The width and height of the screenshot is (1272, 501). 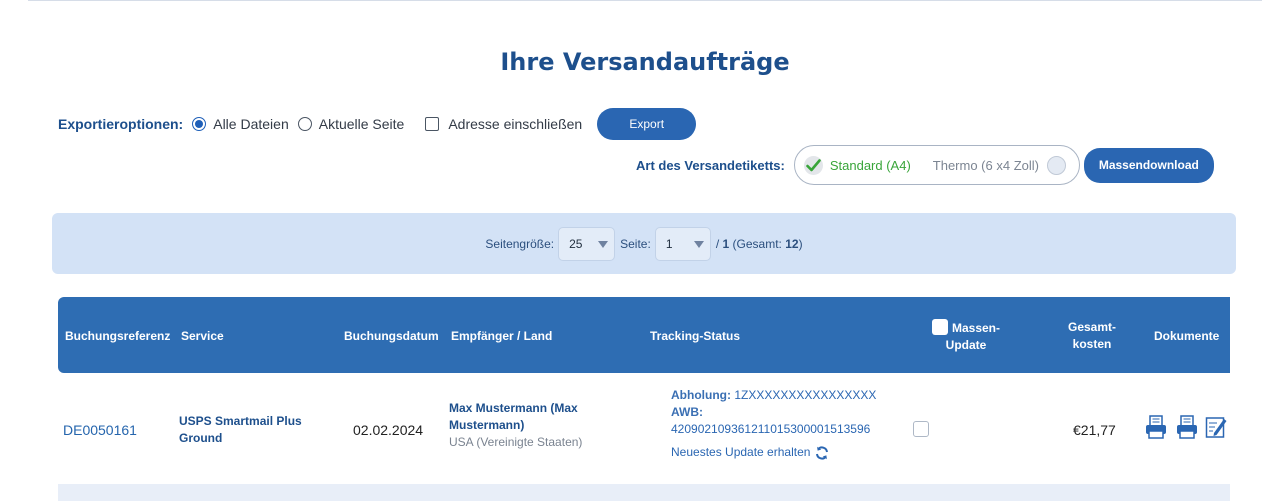 I want to click on page-title: Ihre Versandaufträge, so click(x=645, y=62).